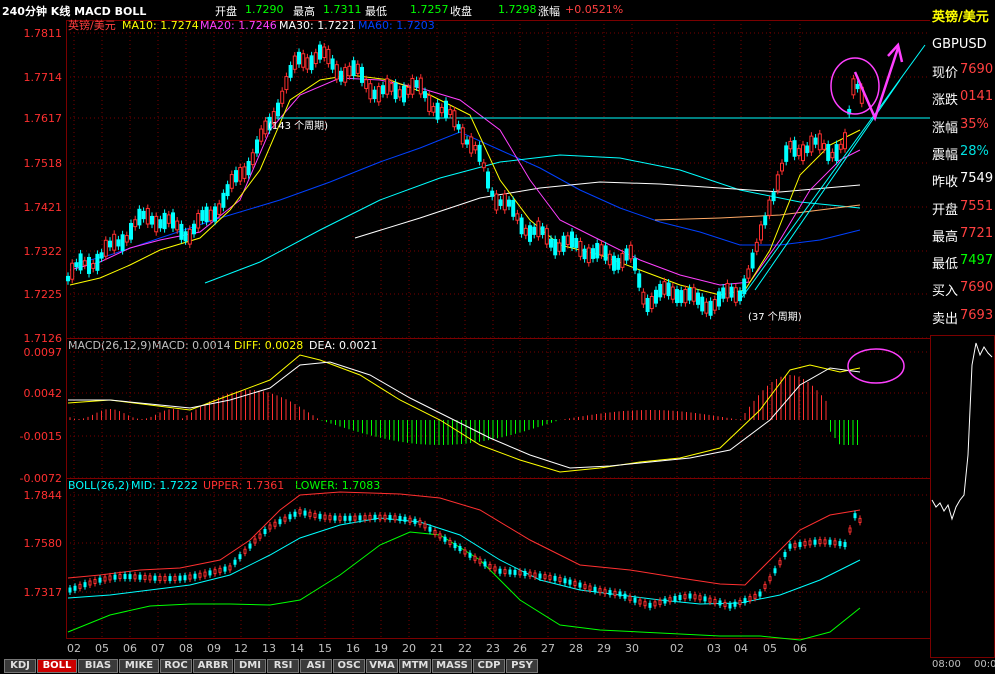 This screenshot has width=995, height=674. What do you see at coordinates (382, 666) in the screenshot?
I see `tab-vma: VMA` at bounding box center [382, 666].